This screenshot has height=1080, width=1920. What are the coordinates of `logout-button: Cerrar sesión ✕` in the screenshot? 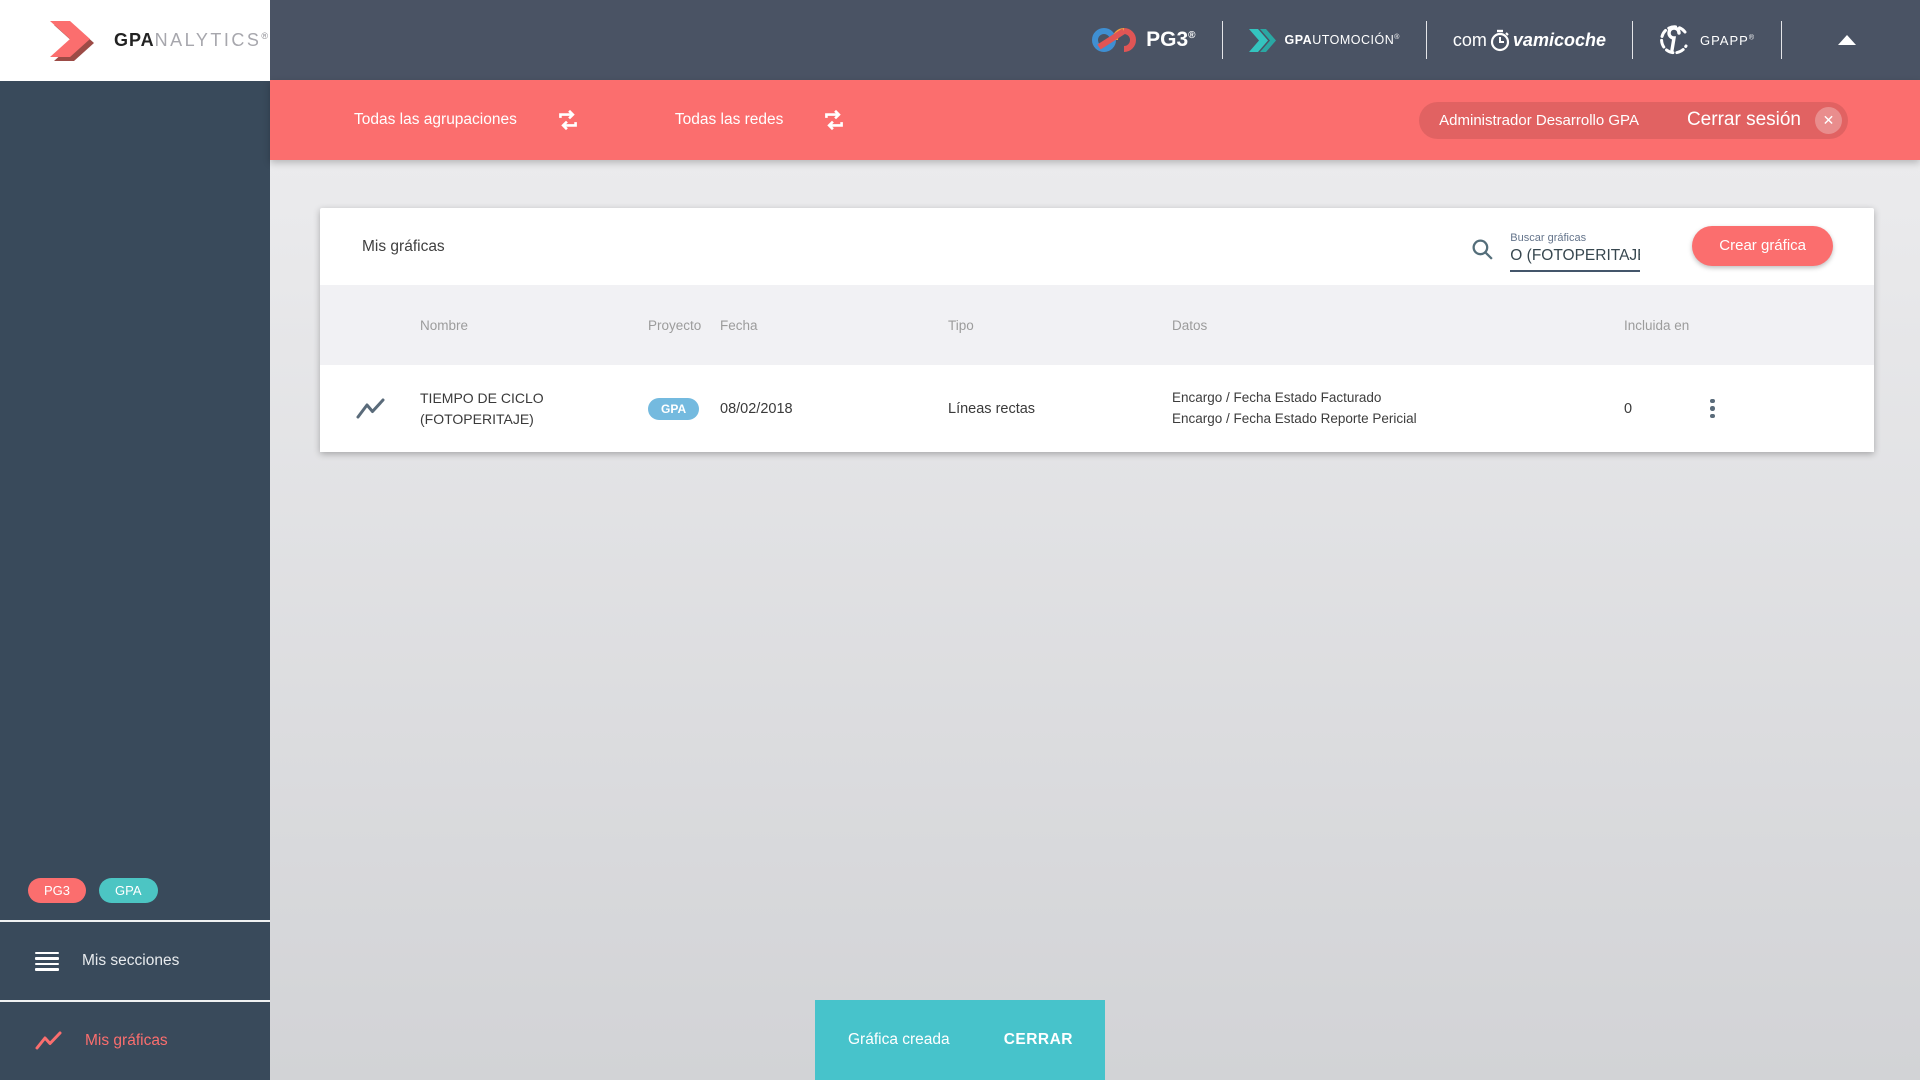 It's located at (1764, 120).